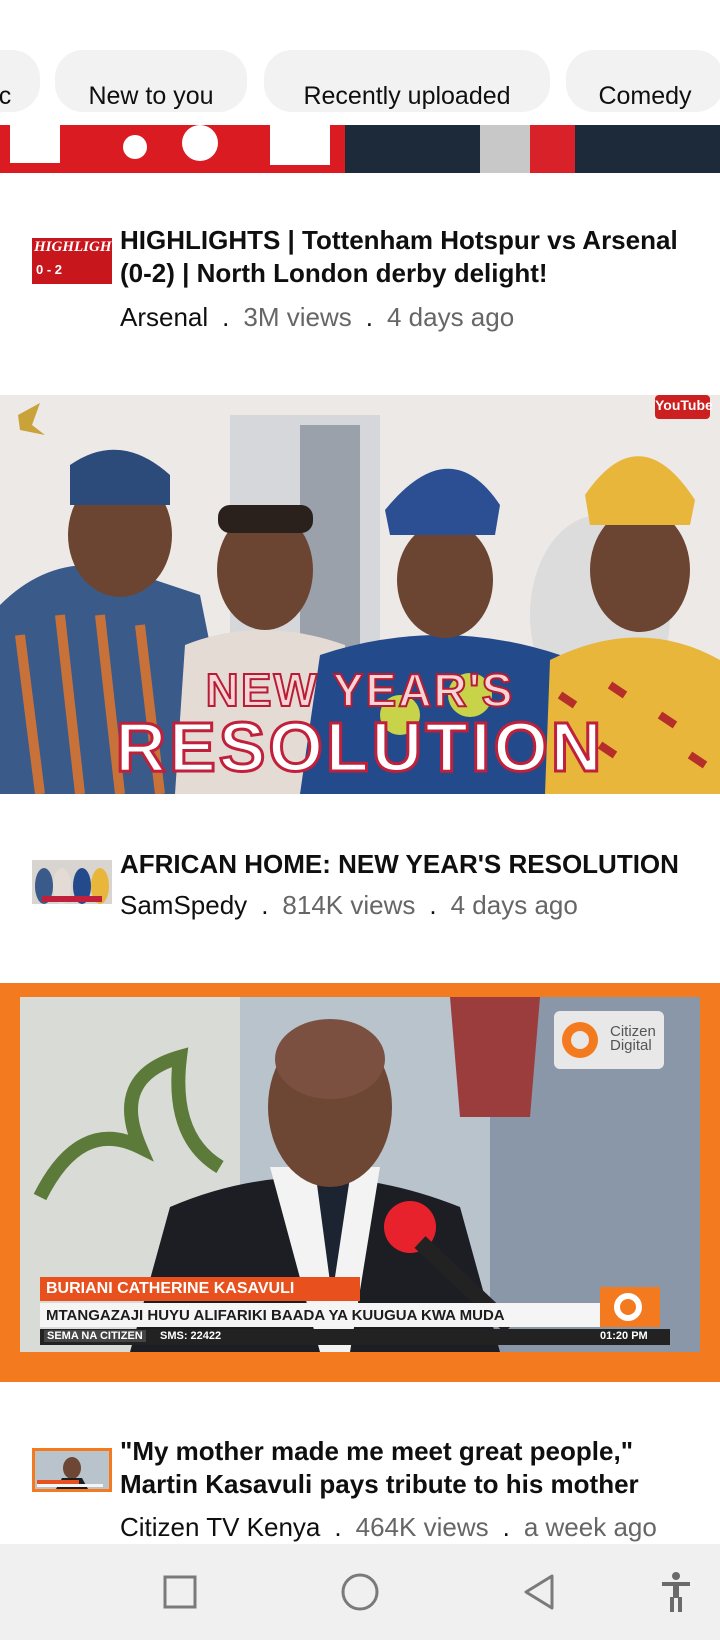 Image resolution: width=720 pixels, height=1640 pixels. Describe the element at coordinates (183, 905) in the screenshot. I see `channel-name: SamSpedy` at that location.